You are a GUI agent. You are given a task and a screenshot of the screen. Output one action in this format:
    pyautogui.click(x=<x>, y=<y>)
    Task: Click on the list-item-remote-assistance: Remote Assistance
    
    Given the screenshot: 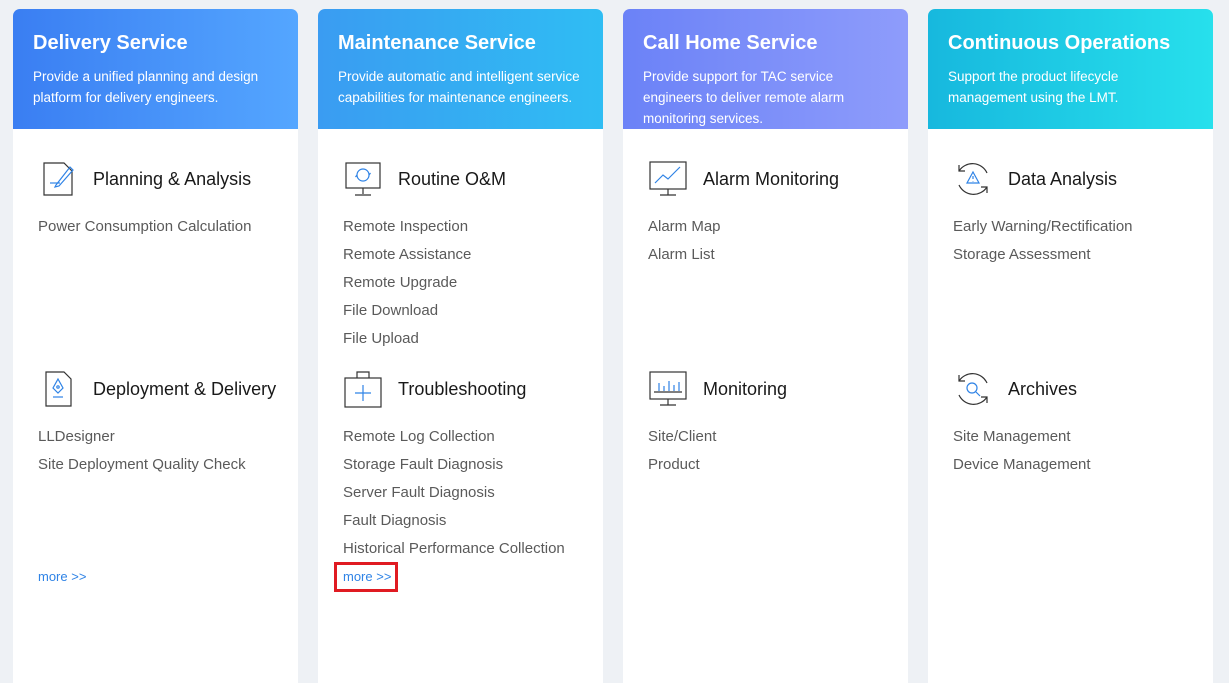 What is the action you would take?
    pyautogui.click(x=468, y=255)
    